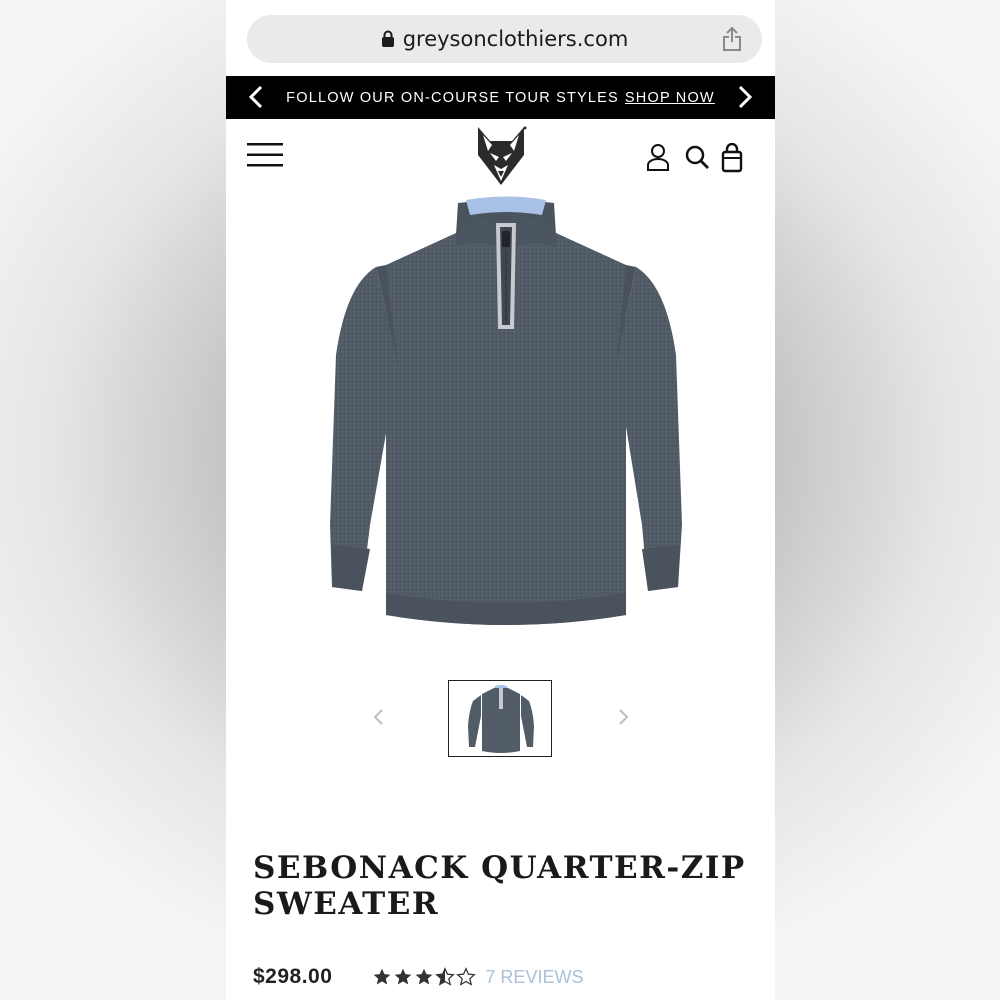  Describe the element at coordinates (534, 977) in the screenshot. I see `reviews-link: 7 REVIEWS` at that location.